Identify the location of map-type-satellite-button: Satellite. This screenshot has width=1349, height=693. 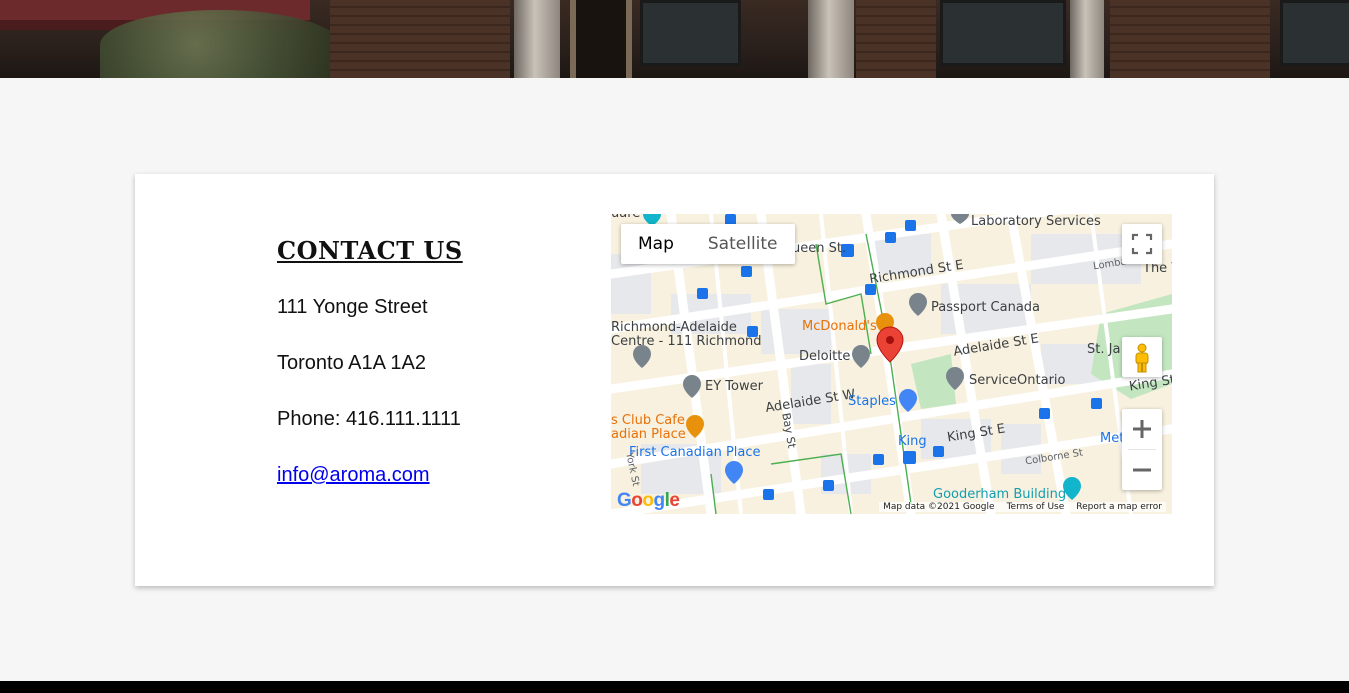
(743, 244).